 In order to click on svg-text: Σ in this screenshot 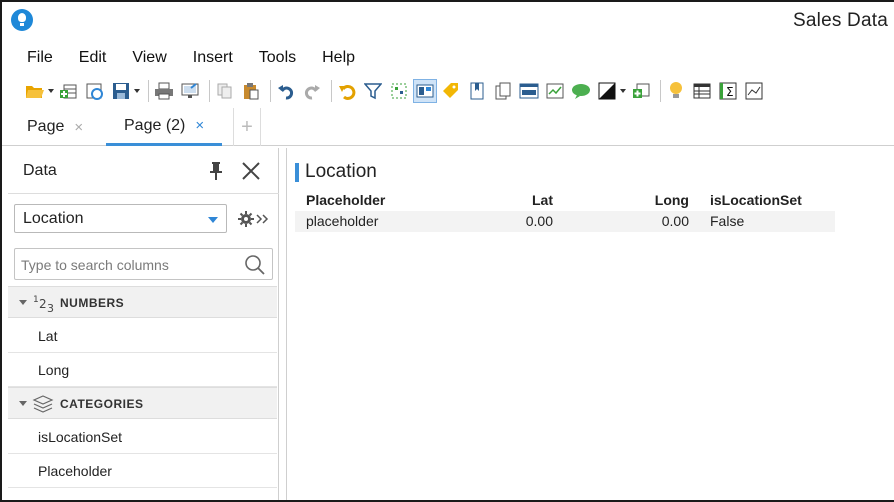, I will do `click(730, 92)`.